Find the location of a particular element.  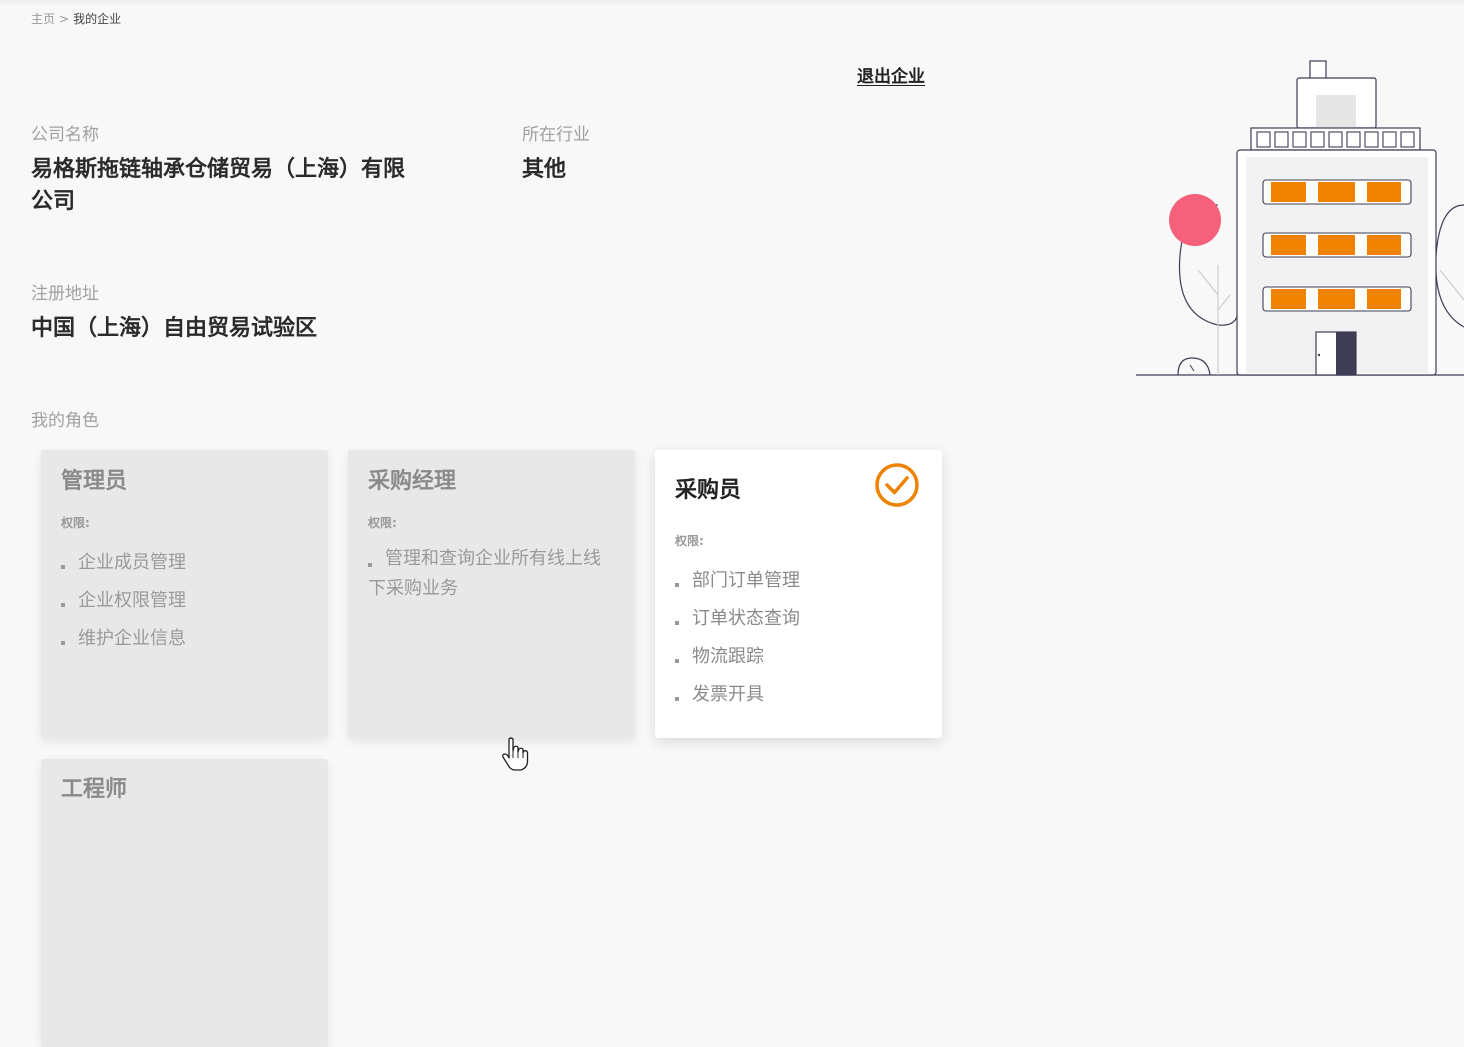

industry-value: 其他 is located at coordinates (544, 169).